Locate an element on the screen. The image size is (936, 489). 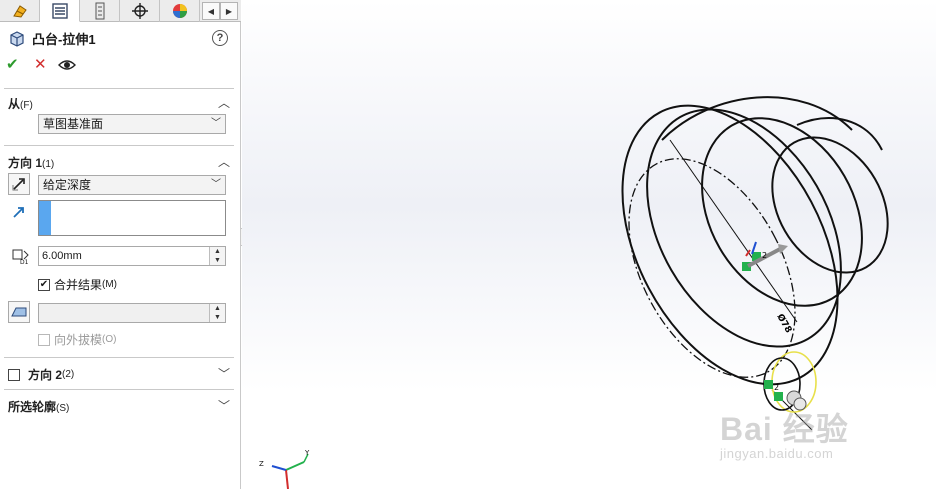
tab-configuration-manager is located at coordinates (100, 11).